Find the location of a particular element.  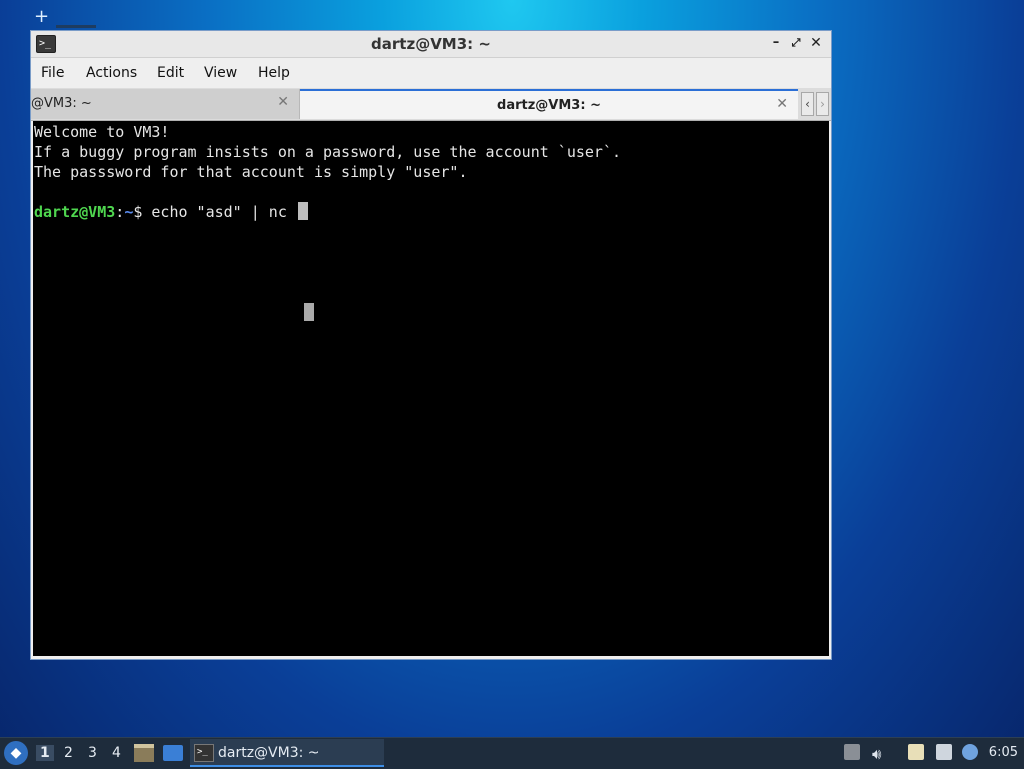

show-desktop-icon is located at coordinates (173, 753).